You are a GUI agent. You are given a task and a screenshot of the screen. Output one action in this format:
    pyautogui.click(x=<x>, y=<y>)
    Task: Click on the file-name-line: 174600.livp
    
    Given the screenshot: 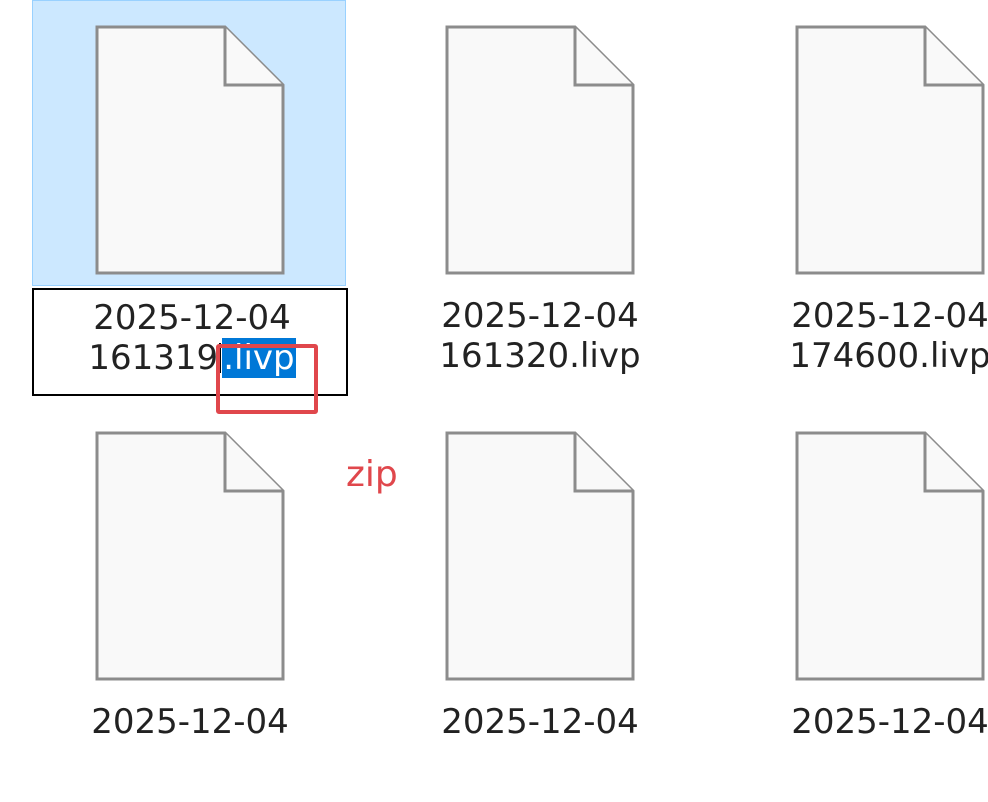 What is the action you would take?
    pyautogui.click(x=888, y=356)
    